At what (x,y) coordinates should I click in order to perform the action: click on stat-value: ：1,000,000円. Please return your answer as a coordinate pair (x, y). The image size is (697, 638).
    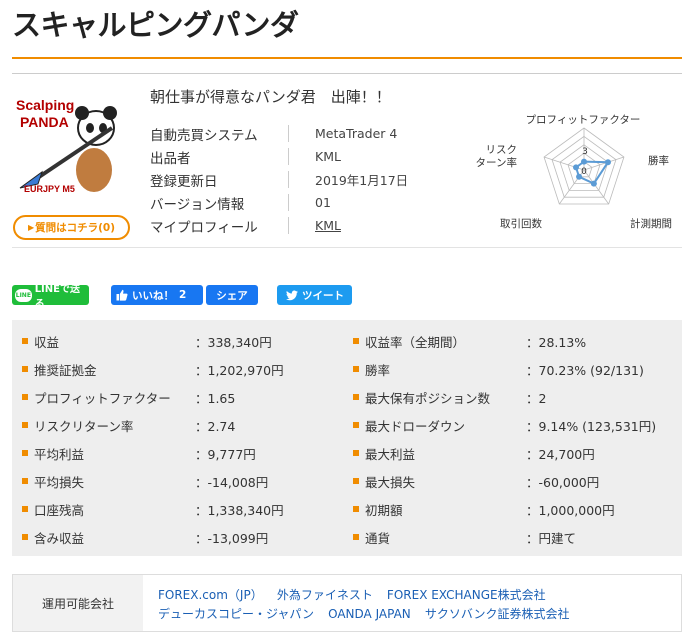
    Looking at the image, I should click on (570, 510).